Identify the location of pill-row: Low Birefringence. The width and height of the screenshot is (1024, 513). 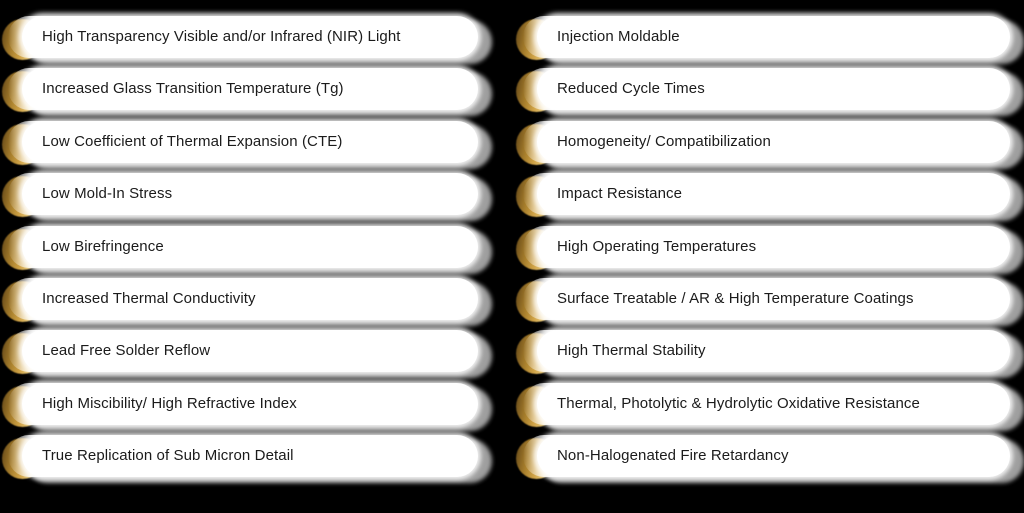
(256, 250).